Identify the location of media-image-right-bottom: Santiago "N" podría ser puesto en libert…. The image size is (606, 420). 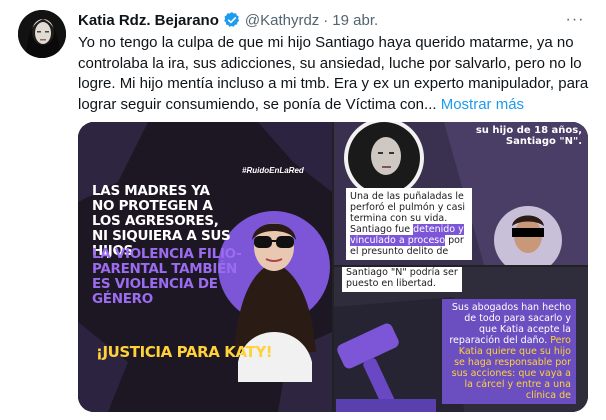
(461, 339).